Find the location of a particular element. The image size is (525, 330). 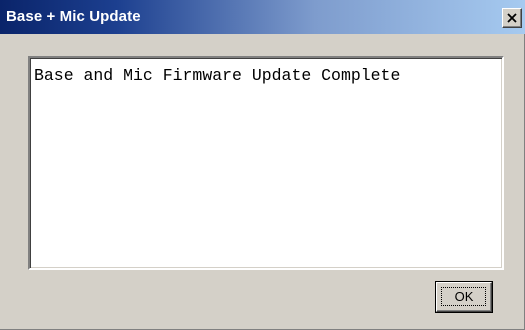

ok-button-label: OK is located at coordinates (464, 296).